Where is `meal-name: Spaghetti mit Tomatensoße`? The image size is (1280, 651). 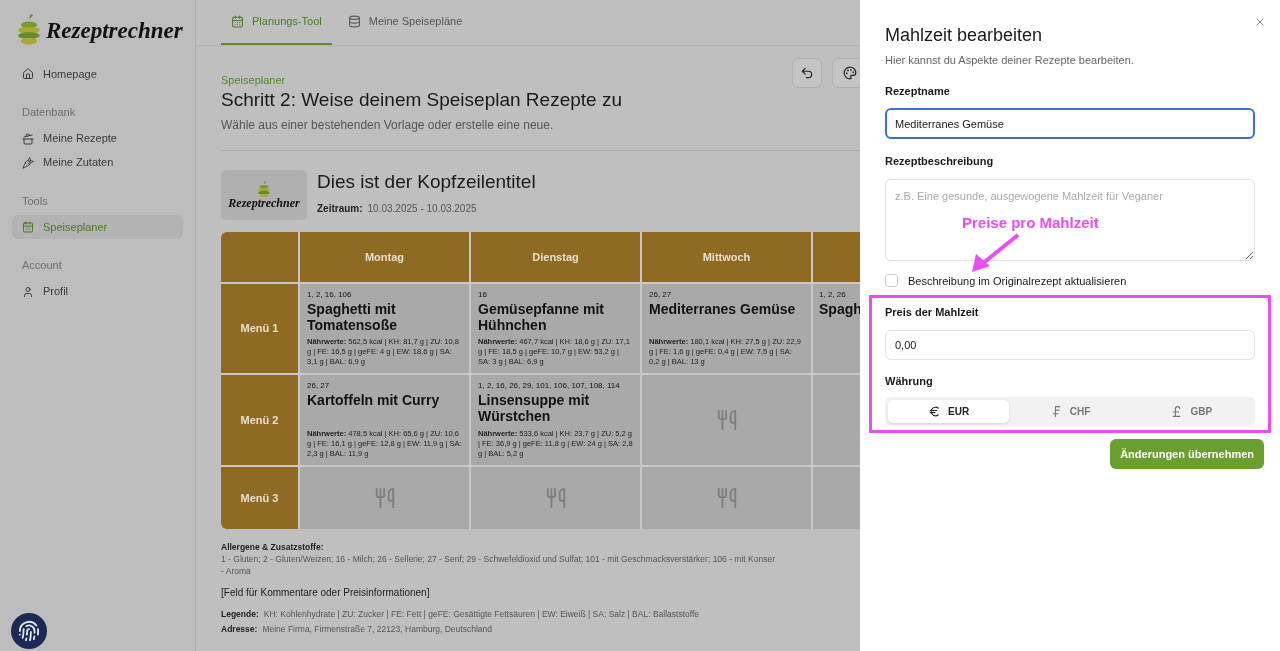 meal-name: Spaghetti mit Tomatensoße is located at coordinates (352, 317).